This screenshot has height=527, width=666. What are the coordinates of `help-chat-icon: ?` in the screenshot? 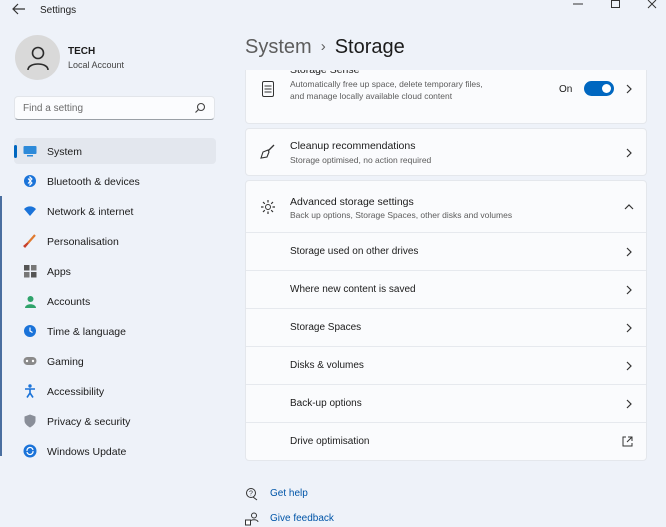 It's located at (252, 494).